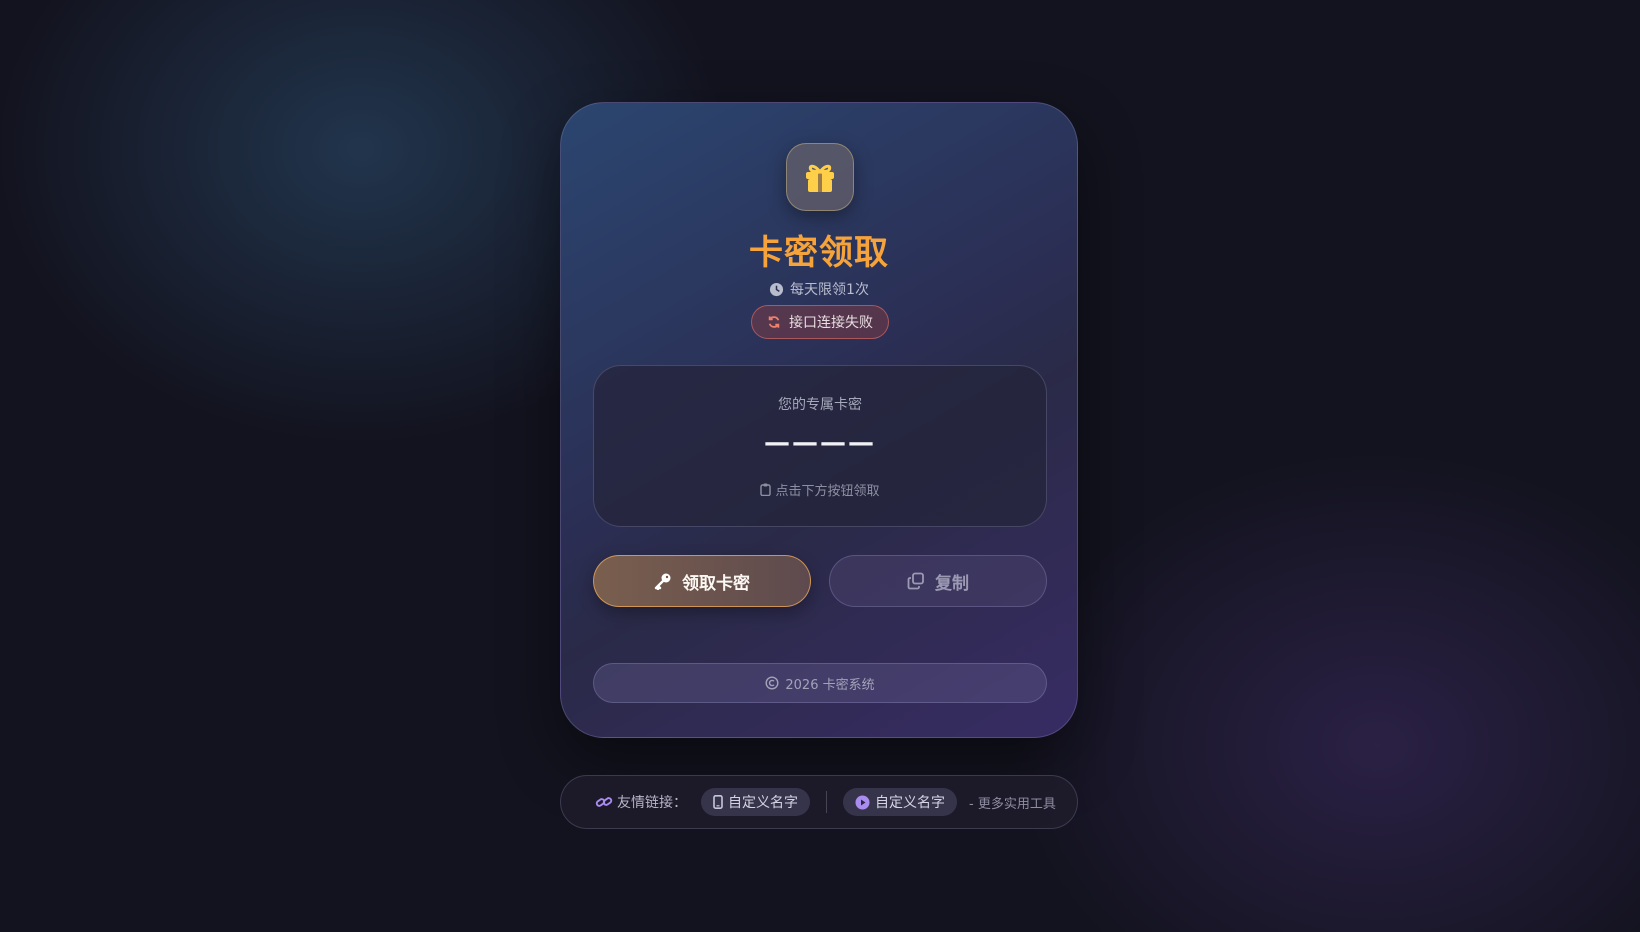  I want to click on links-divider, so click(826, 802).